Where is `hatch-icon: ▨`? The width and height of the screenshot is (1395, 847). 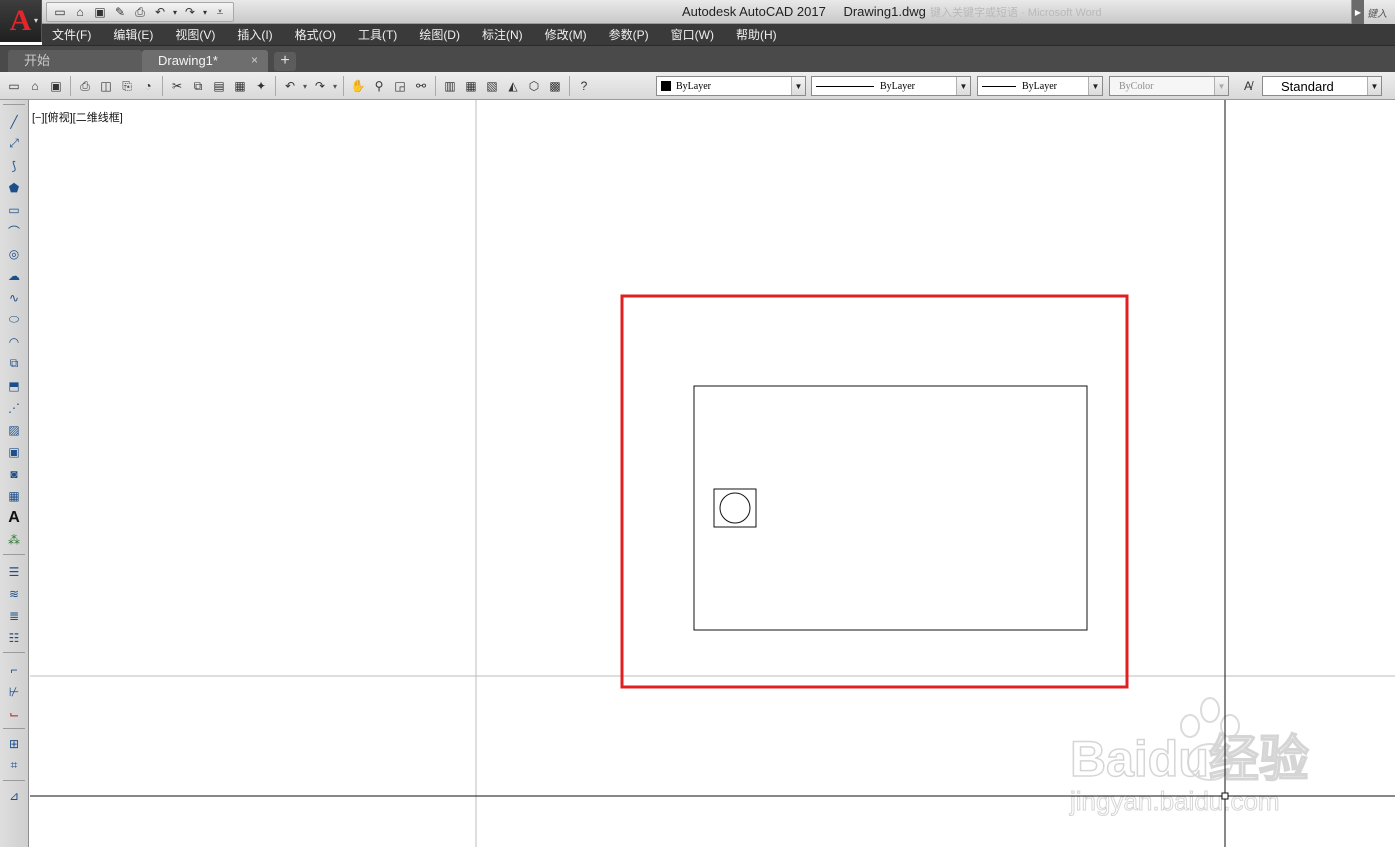
hatch-icon: ▨ is located at coordinates (14, 429).